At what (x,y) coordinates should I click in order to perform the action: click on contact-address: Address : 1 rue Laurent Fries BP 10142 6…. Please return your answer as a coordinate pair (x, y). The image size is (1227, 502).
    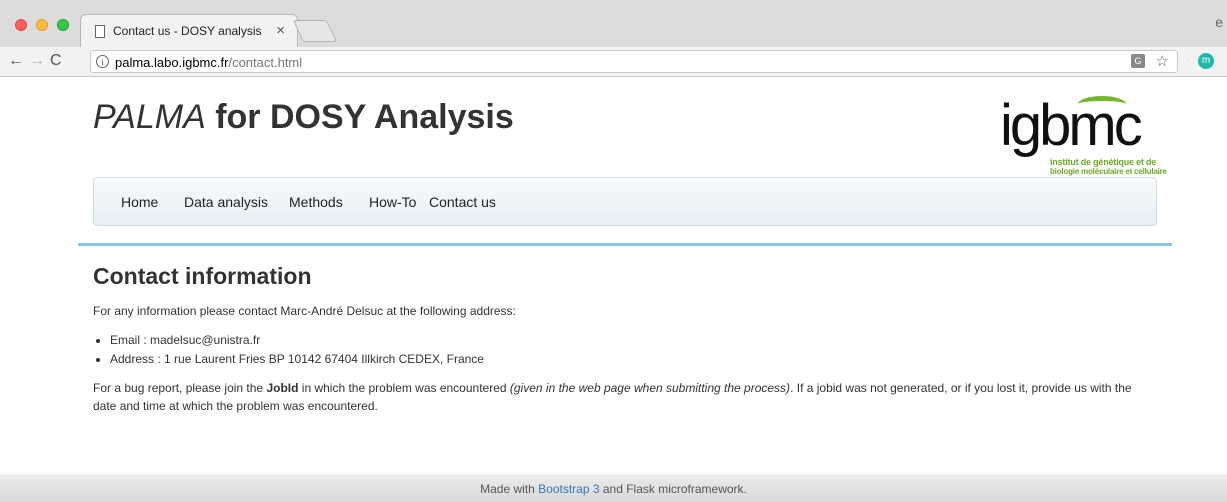
    Looking at the image, I should click on (631, 359).